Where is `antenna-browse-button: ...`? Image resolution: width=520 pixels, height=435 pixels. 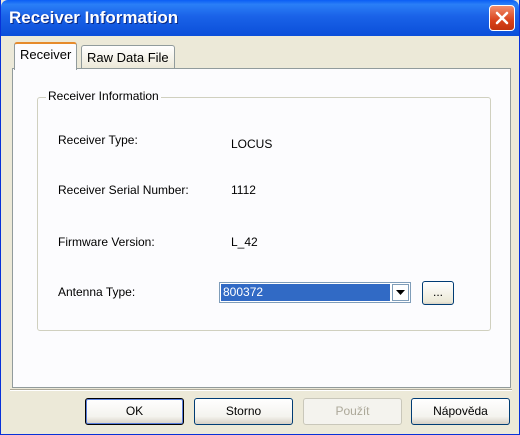
antenna-browse-button: ... is located at coordinates (438, 293).